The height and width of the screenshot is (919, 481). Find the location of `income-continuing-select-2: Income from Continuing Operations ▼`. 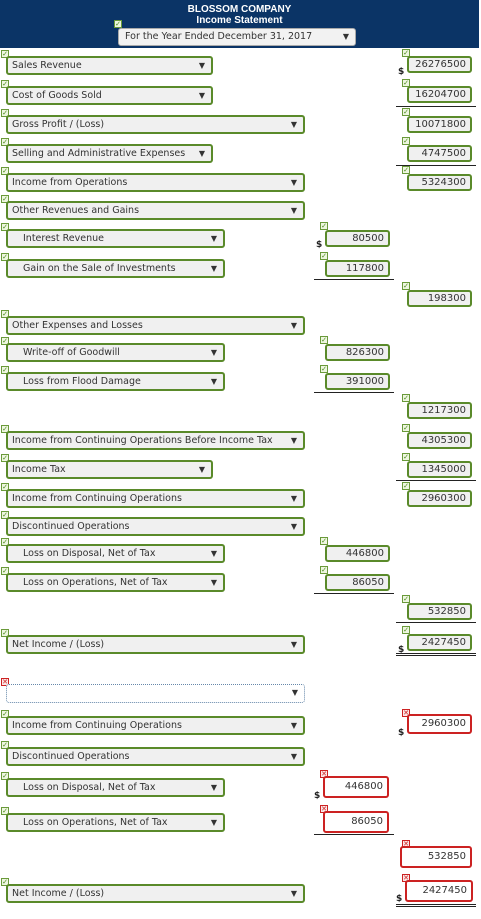

income-continuing-select-2: Income from Continuing Operations ▼ is located at coordinates (155, 725).